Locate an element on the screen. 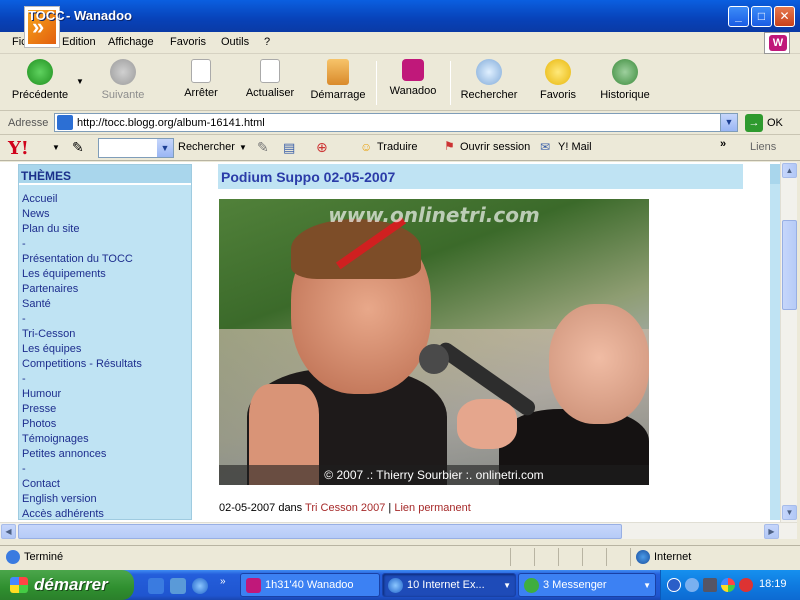  sidebar-item-accueil: Accueil is located at coordinates (82, 200).